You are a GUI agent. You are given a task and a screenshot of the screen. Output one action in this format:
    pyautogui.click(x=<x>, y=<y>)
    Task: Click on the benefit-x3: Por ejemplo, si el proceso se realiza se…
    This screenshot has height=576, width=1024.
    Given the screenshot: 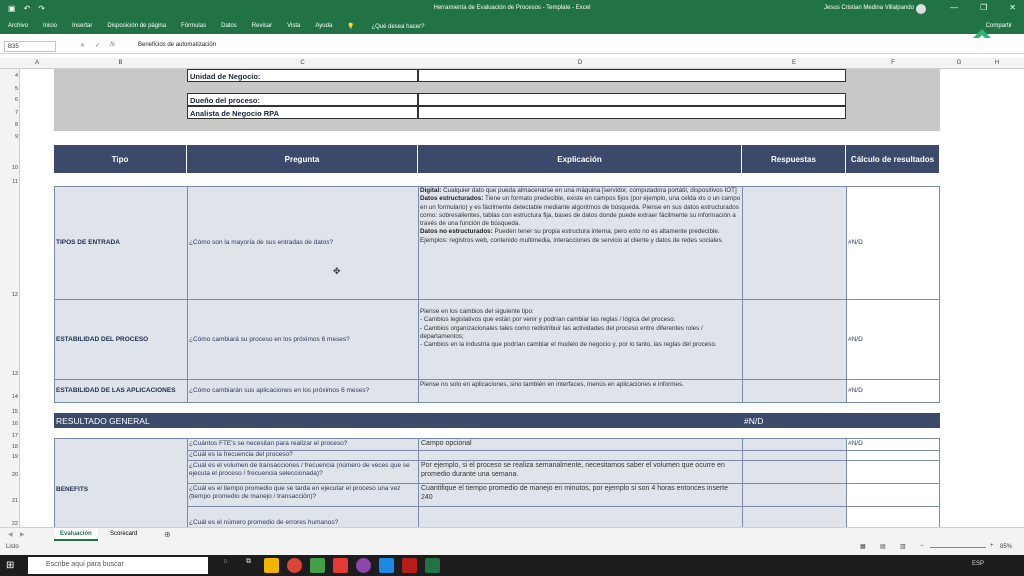 What is the action you would take?
    pyautogui.click(x=581, y=470)
    